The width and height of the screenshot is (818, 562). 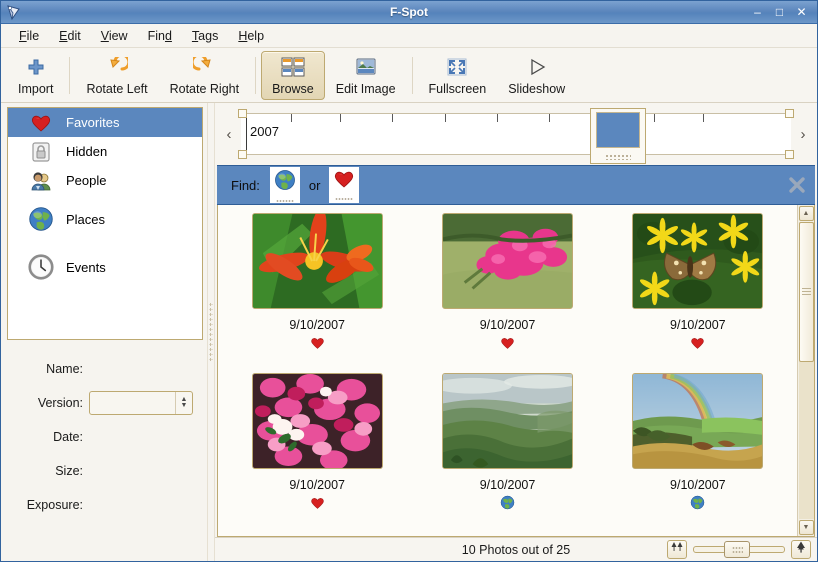 What do you see at coordinates (757, 12) in the screenshot?
I see `minimize-button: –` at bounding box center [757, 12].